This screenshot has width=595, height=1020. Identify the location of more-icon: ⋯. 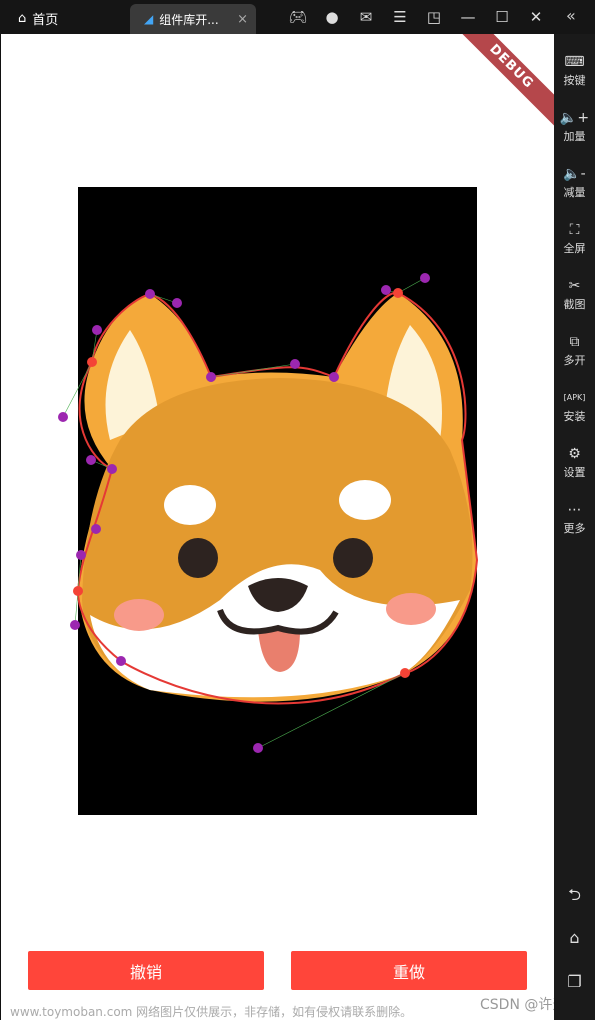
(574, 510).